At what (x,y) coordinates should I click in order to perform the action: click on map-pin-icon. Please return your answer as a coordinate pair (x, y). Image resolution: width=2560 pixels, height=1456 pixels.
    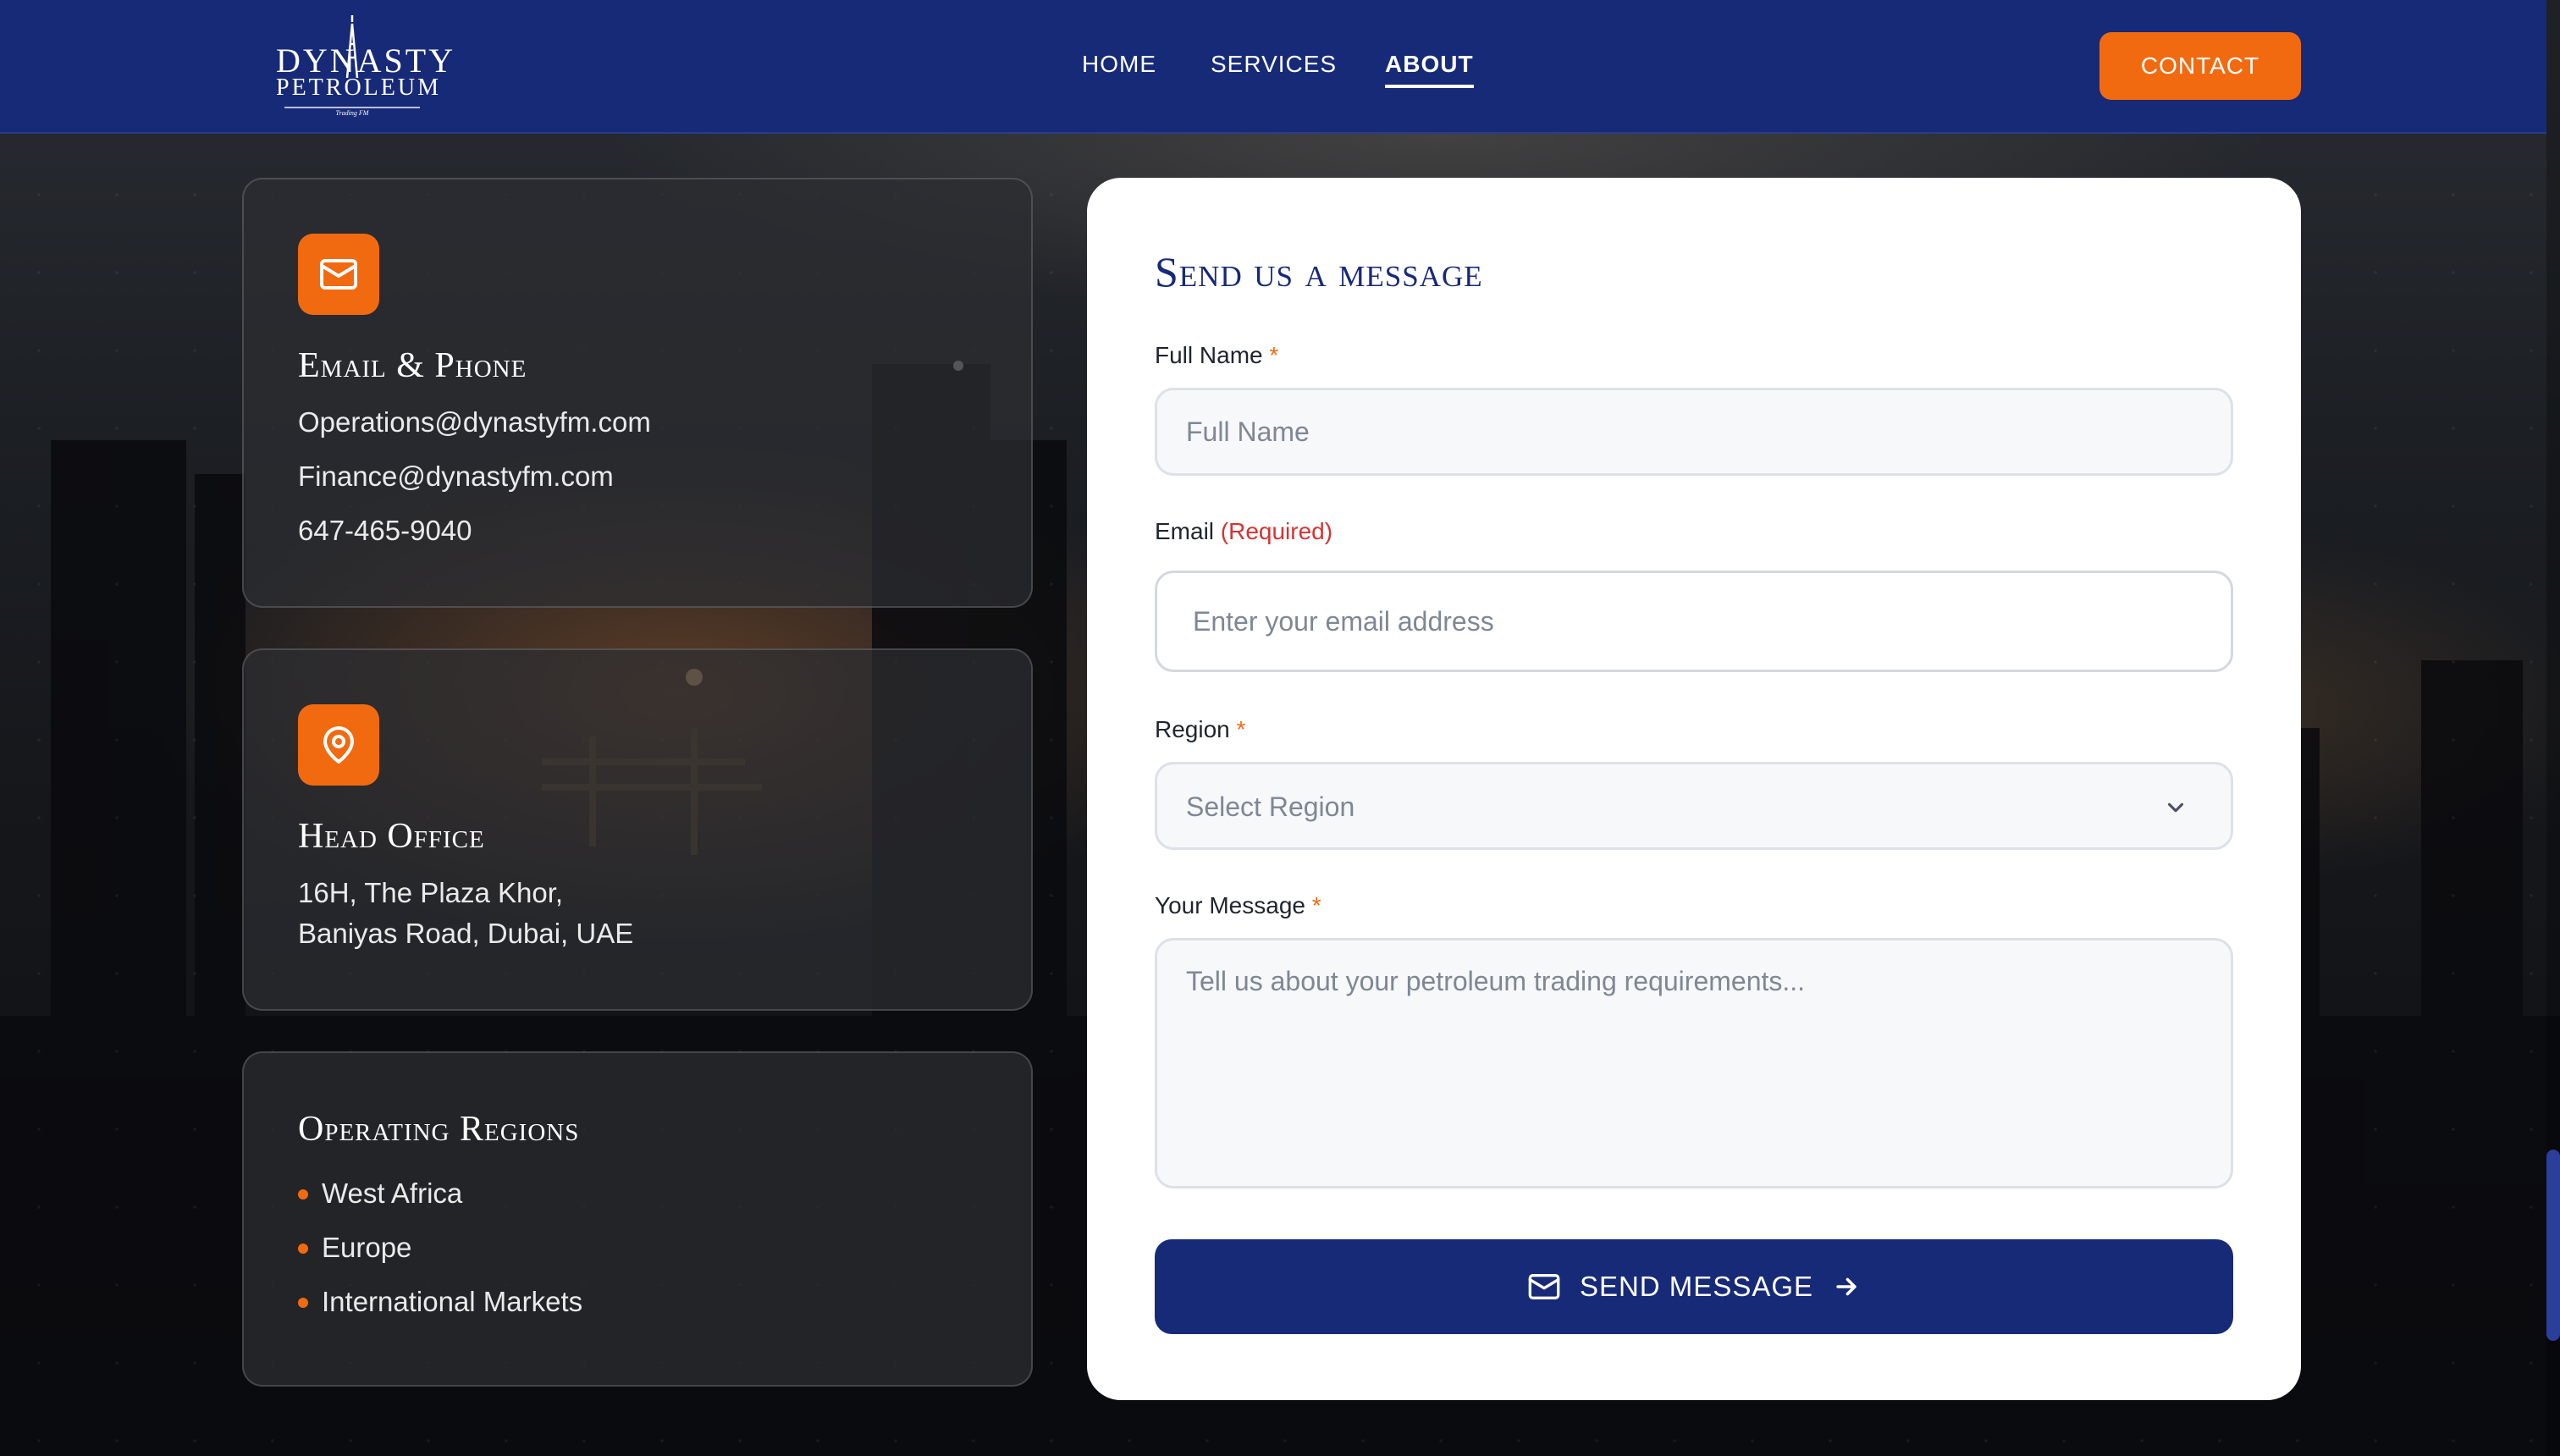
    Looking at the image, I should click on (338, 745).